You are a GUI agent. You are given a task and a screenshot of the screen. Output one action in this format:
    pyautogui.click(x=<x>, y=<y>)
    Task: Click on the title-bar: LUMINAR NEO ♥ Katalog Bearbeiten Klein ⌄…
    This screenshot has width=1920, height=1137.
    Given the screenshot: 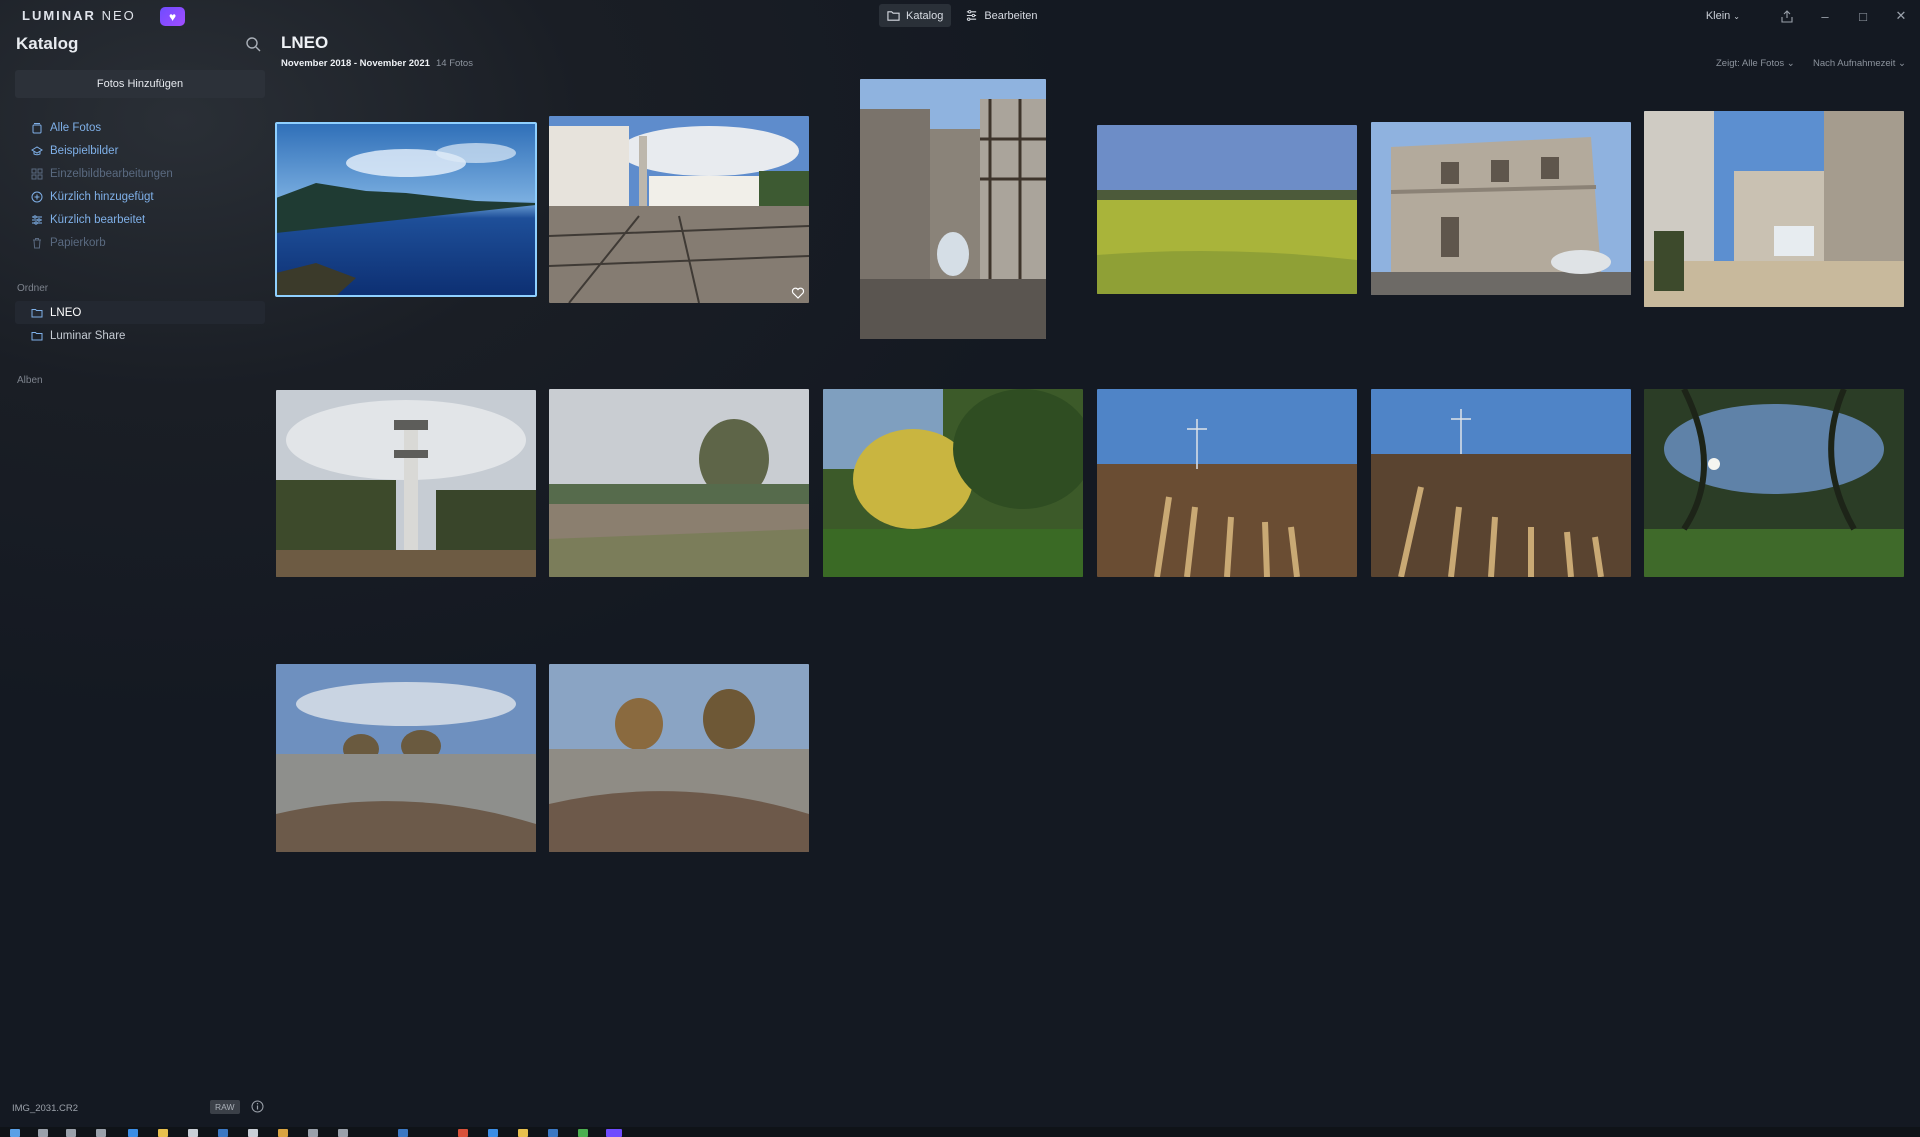 What is the action you would take?
    pyautogui.click(x=960, y=16)
    